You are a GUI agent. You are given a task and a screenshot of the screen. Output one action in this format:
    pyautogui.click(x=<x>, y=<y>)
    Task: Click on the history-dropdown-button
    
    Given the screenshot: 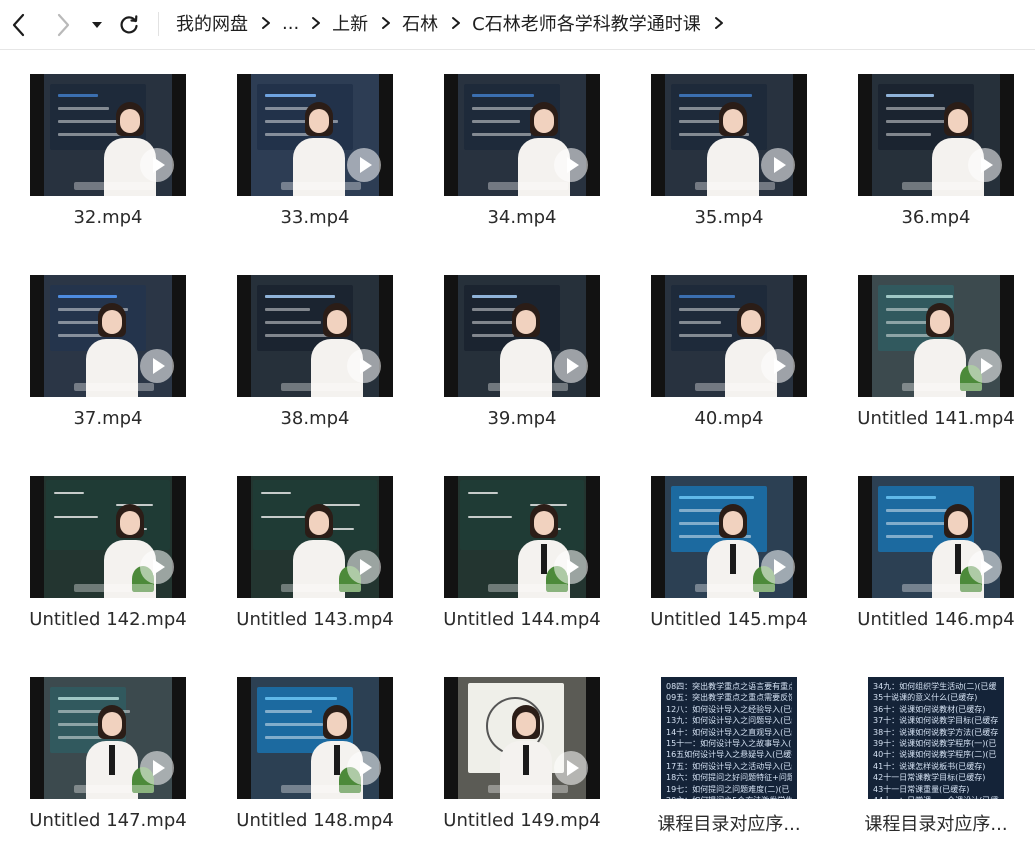 What is the action you would take?
    pyautogui.click(x=97, y=25)
    